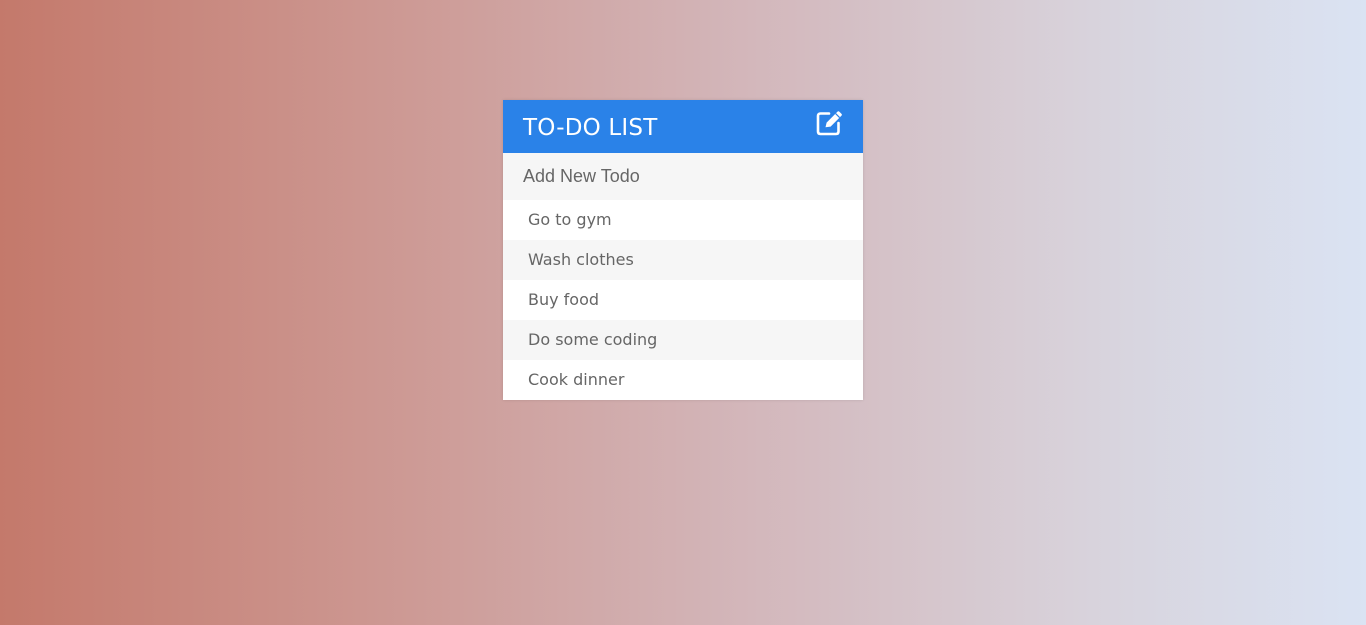 The width and height of the screenshot is (1366, 625). Describe the element at coordinates (830, 123) in the screenshot. I see `edit-icon` at that location.